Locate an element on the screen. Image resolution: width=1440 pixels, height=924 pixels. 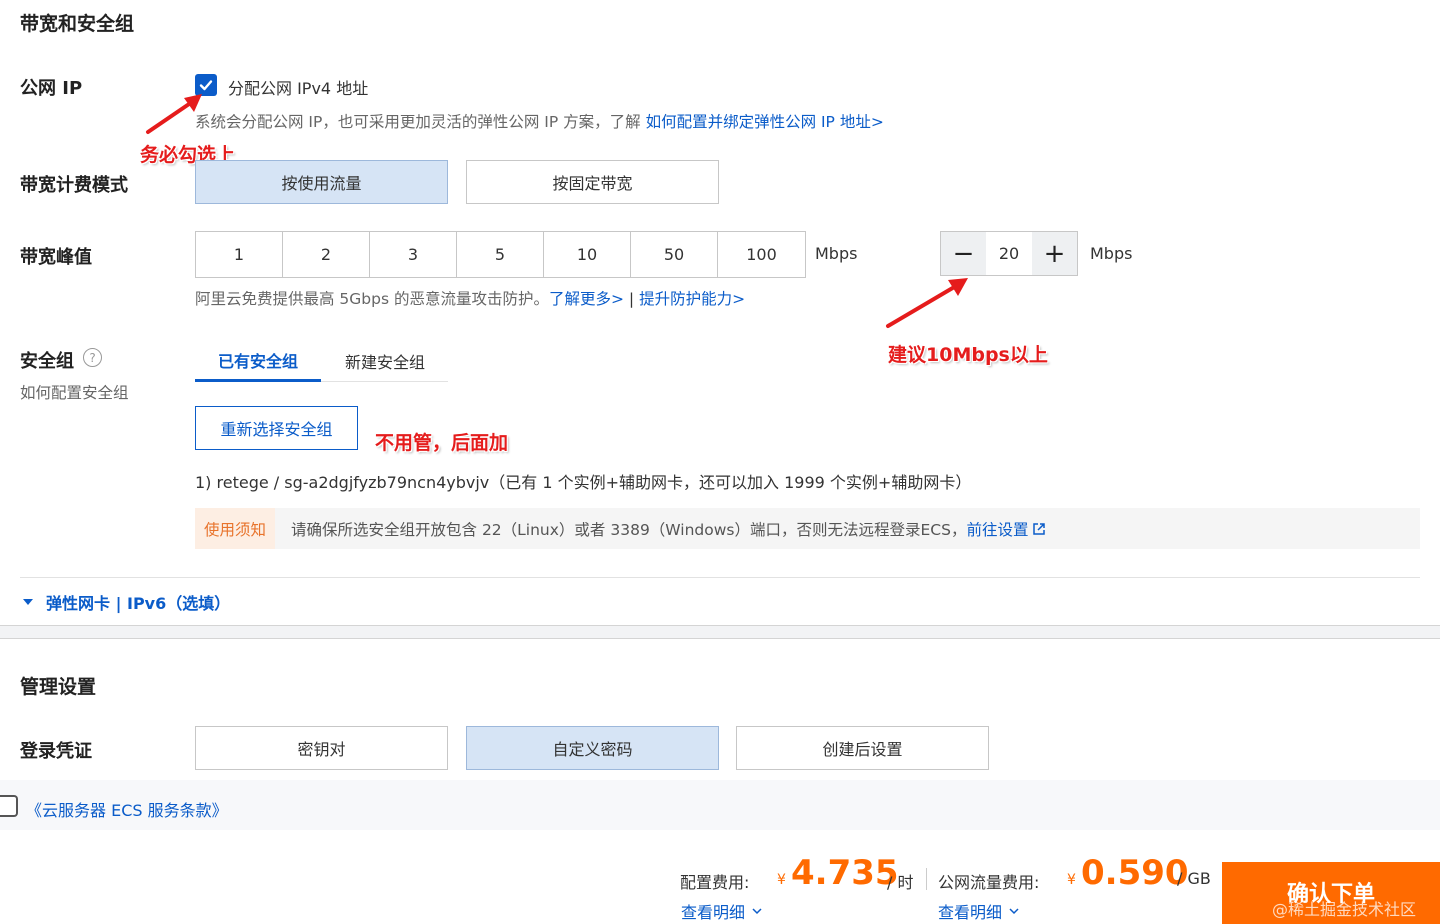
eip-config-link: 如何配置并绑定弹性公网 IP 地址> is located at coordinates (765, 122).